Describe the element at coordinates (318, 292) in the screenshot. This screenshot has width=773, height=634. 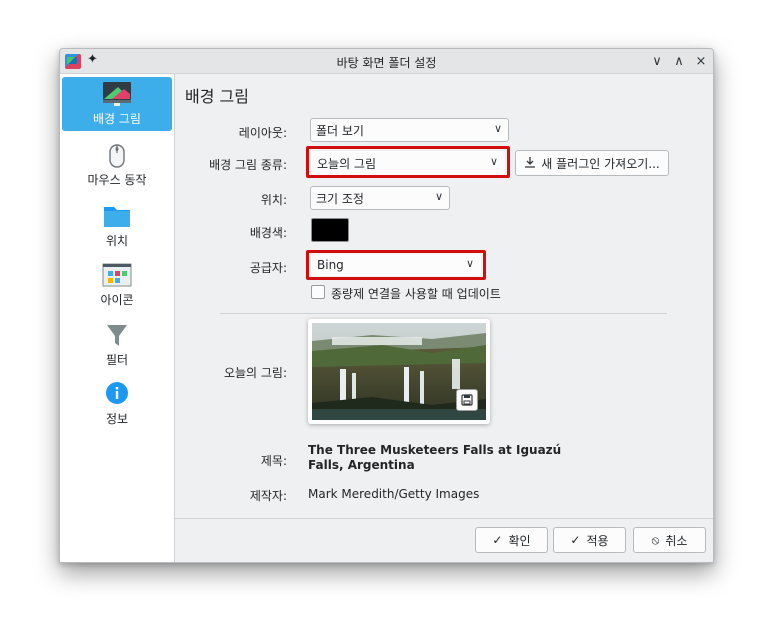
I see `metered-update-checkbox` at that location.